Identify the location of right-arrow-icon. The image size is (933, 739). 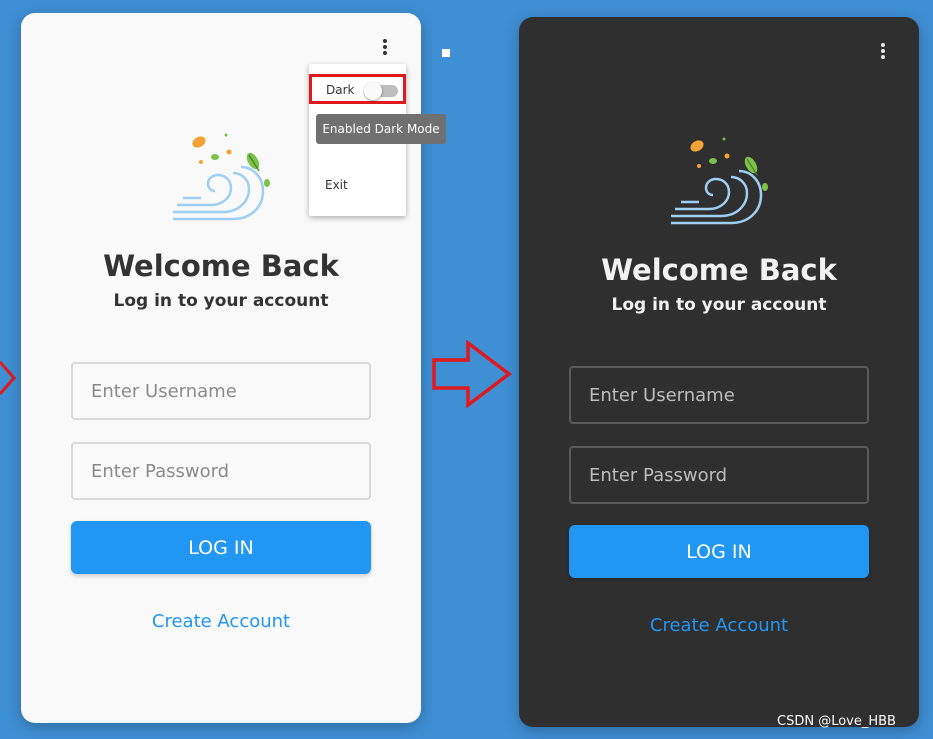
(472, 374).